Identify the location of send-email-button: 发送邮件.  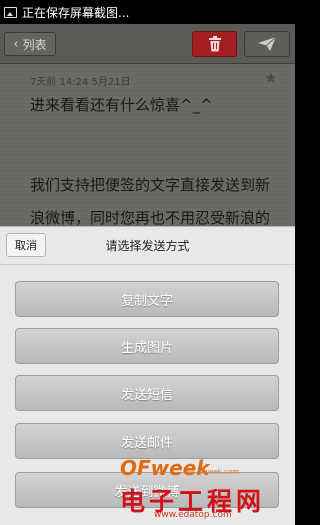
(147, 441).